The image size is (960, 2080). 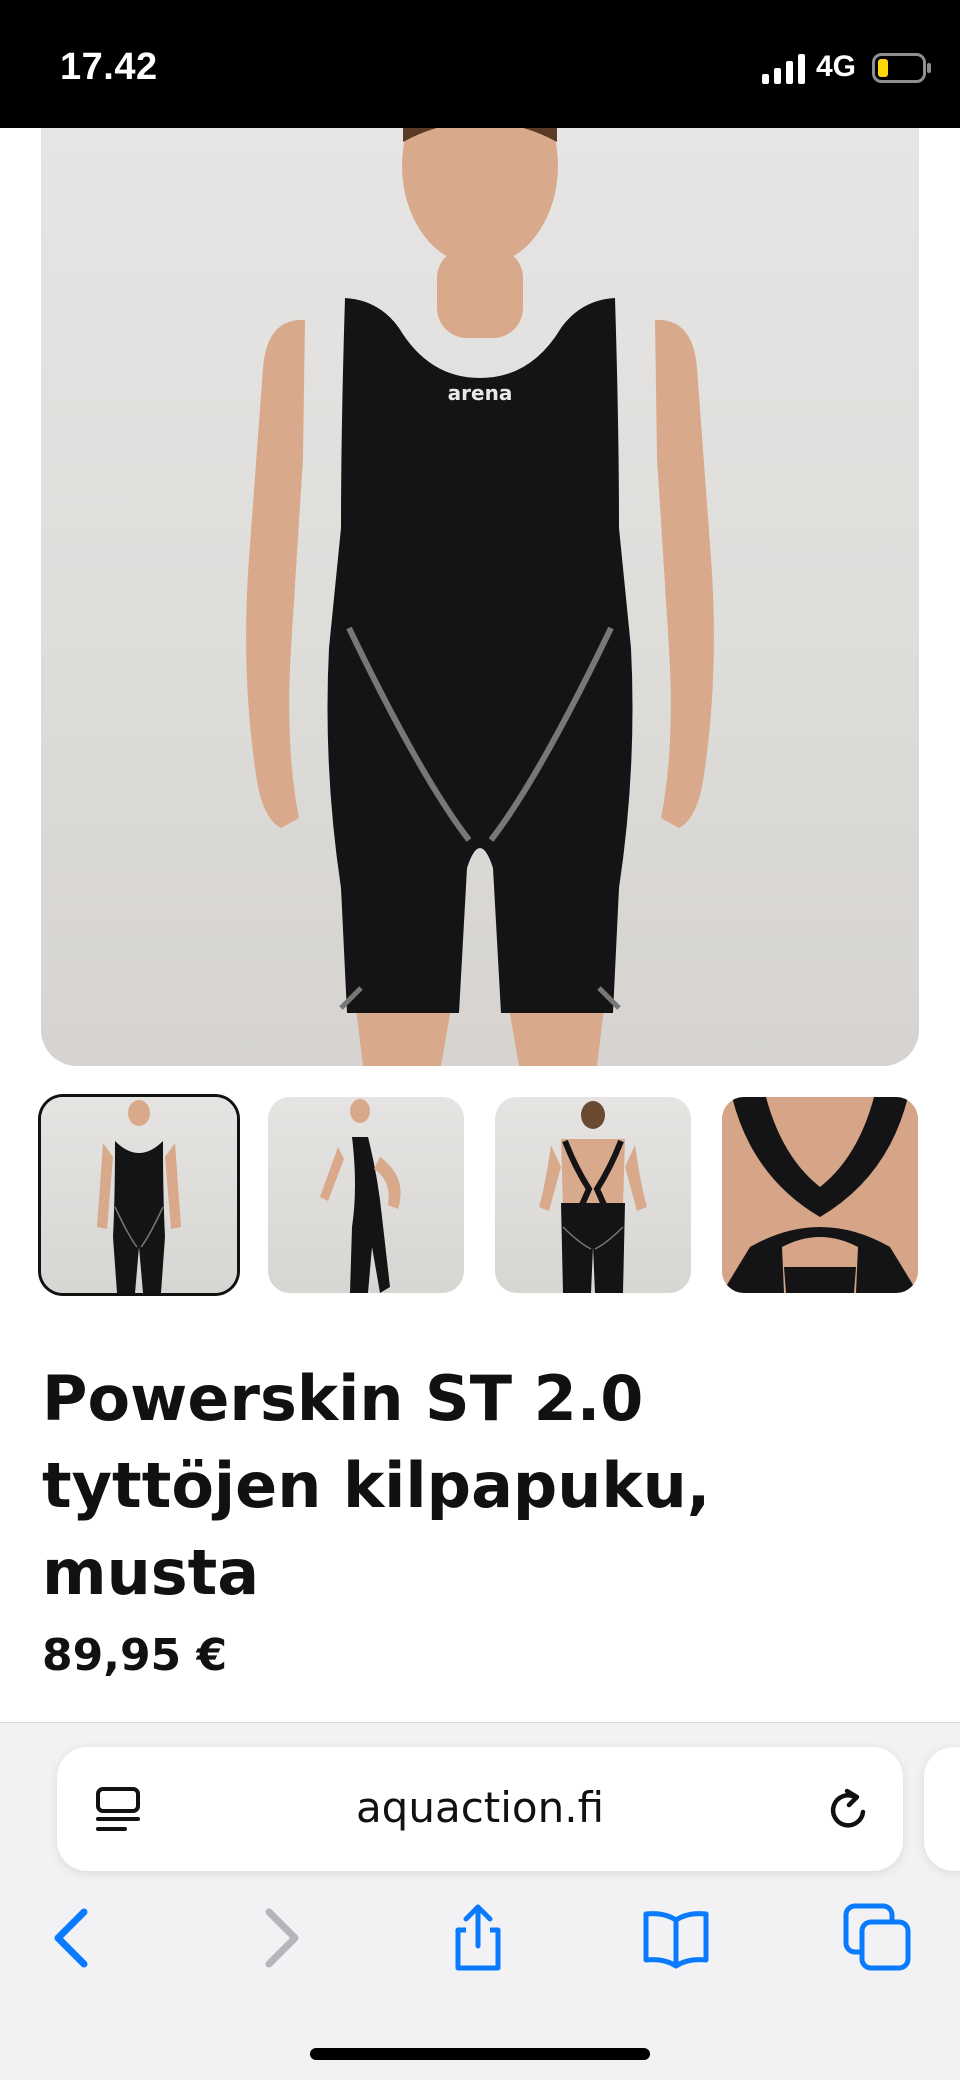 I want to click on thumbnail-side-view, so click(x=366, y=1195).